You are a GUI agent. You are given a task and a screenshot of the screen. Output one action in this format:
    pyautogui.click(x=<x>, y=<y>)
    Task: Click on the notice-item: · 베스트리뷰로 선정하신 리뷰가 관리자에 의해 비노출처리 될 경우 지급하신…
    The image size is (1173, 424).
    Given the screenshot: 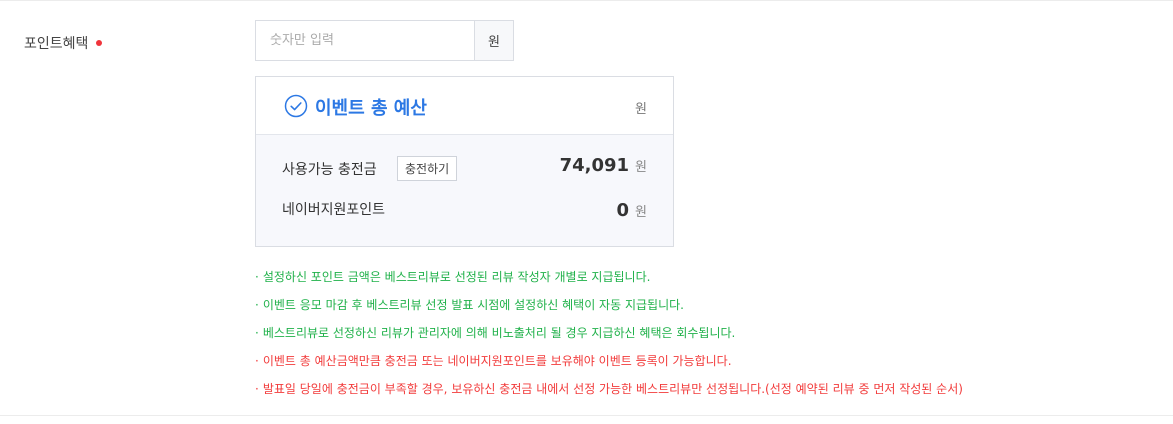 What is the action you would take?
    pyautogui.click(x=495, y=333)
    